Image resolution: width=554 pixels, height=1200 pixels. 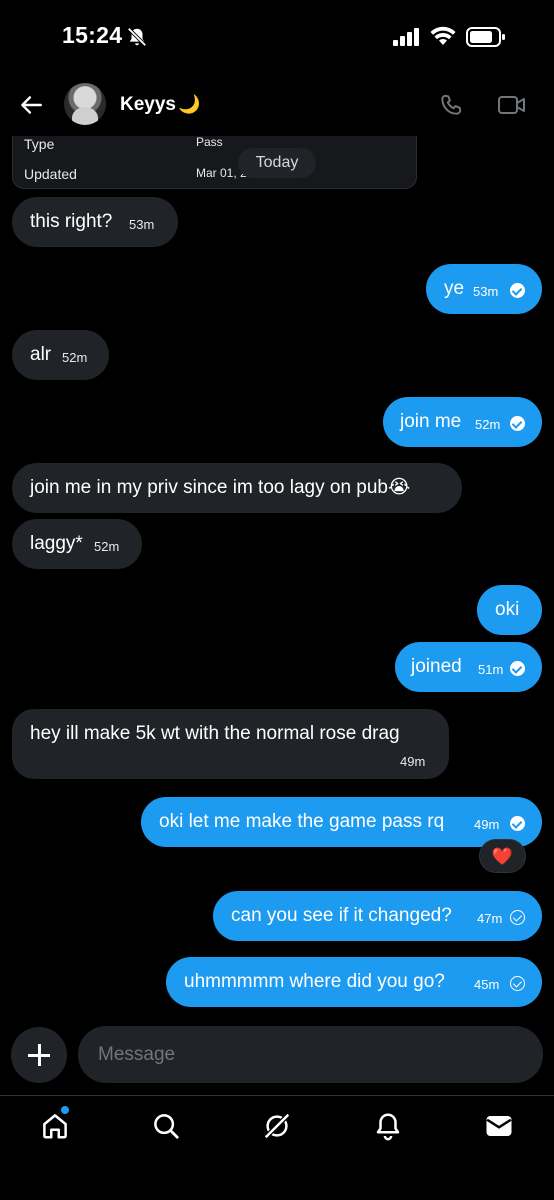 I want to click on message-outgoing: oki, so click(x=509, y=610).